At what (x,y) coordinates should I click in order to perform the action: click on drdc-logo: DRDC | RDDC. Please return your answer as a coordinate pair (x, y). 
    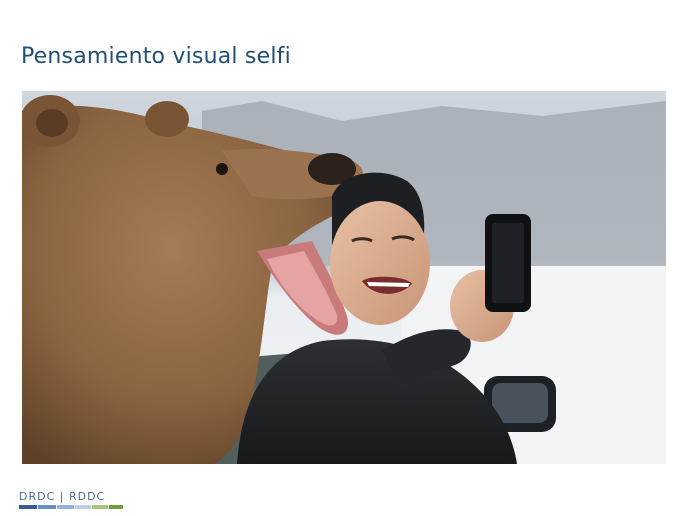
    Looking at the image, I should click on (71, 499).